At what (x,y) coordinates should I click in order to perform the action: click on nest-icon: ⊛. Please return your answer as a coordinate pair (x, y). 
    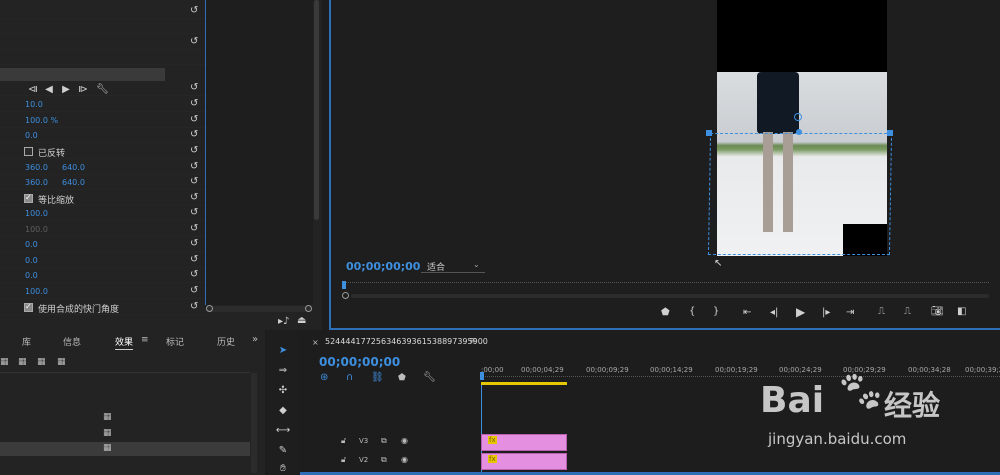
    Looking at the image, I should click on (324, 377).